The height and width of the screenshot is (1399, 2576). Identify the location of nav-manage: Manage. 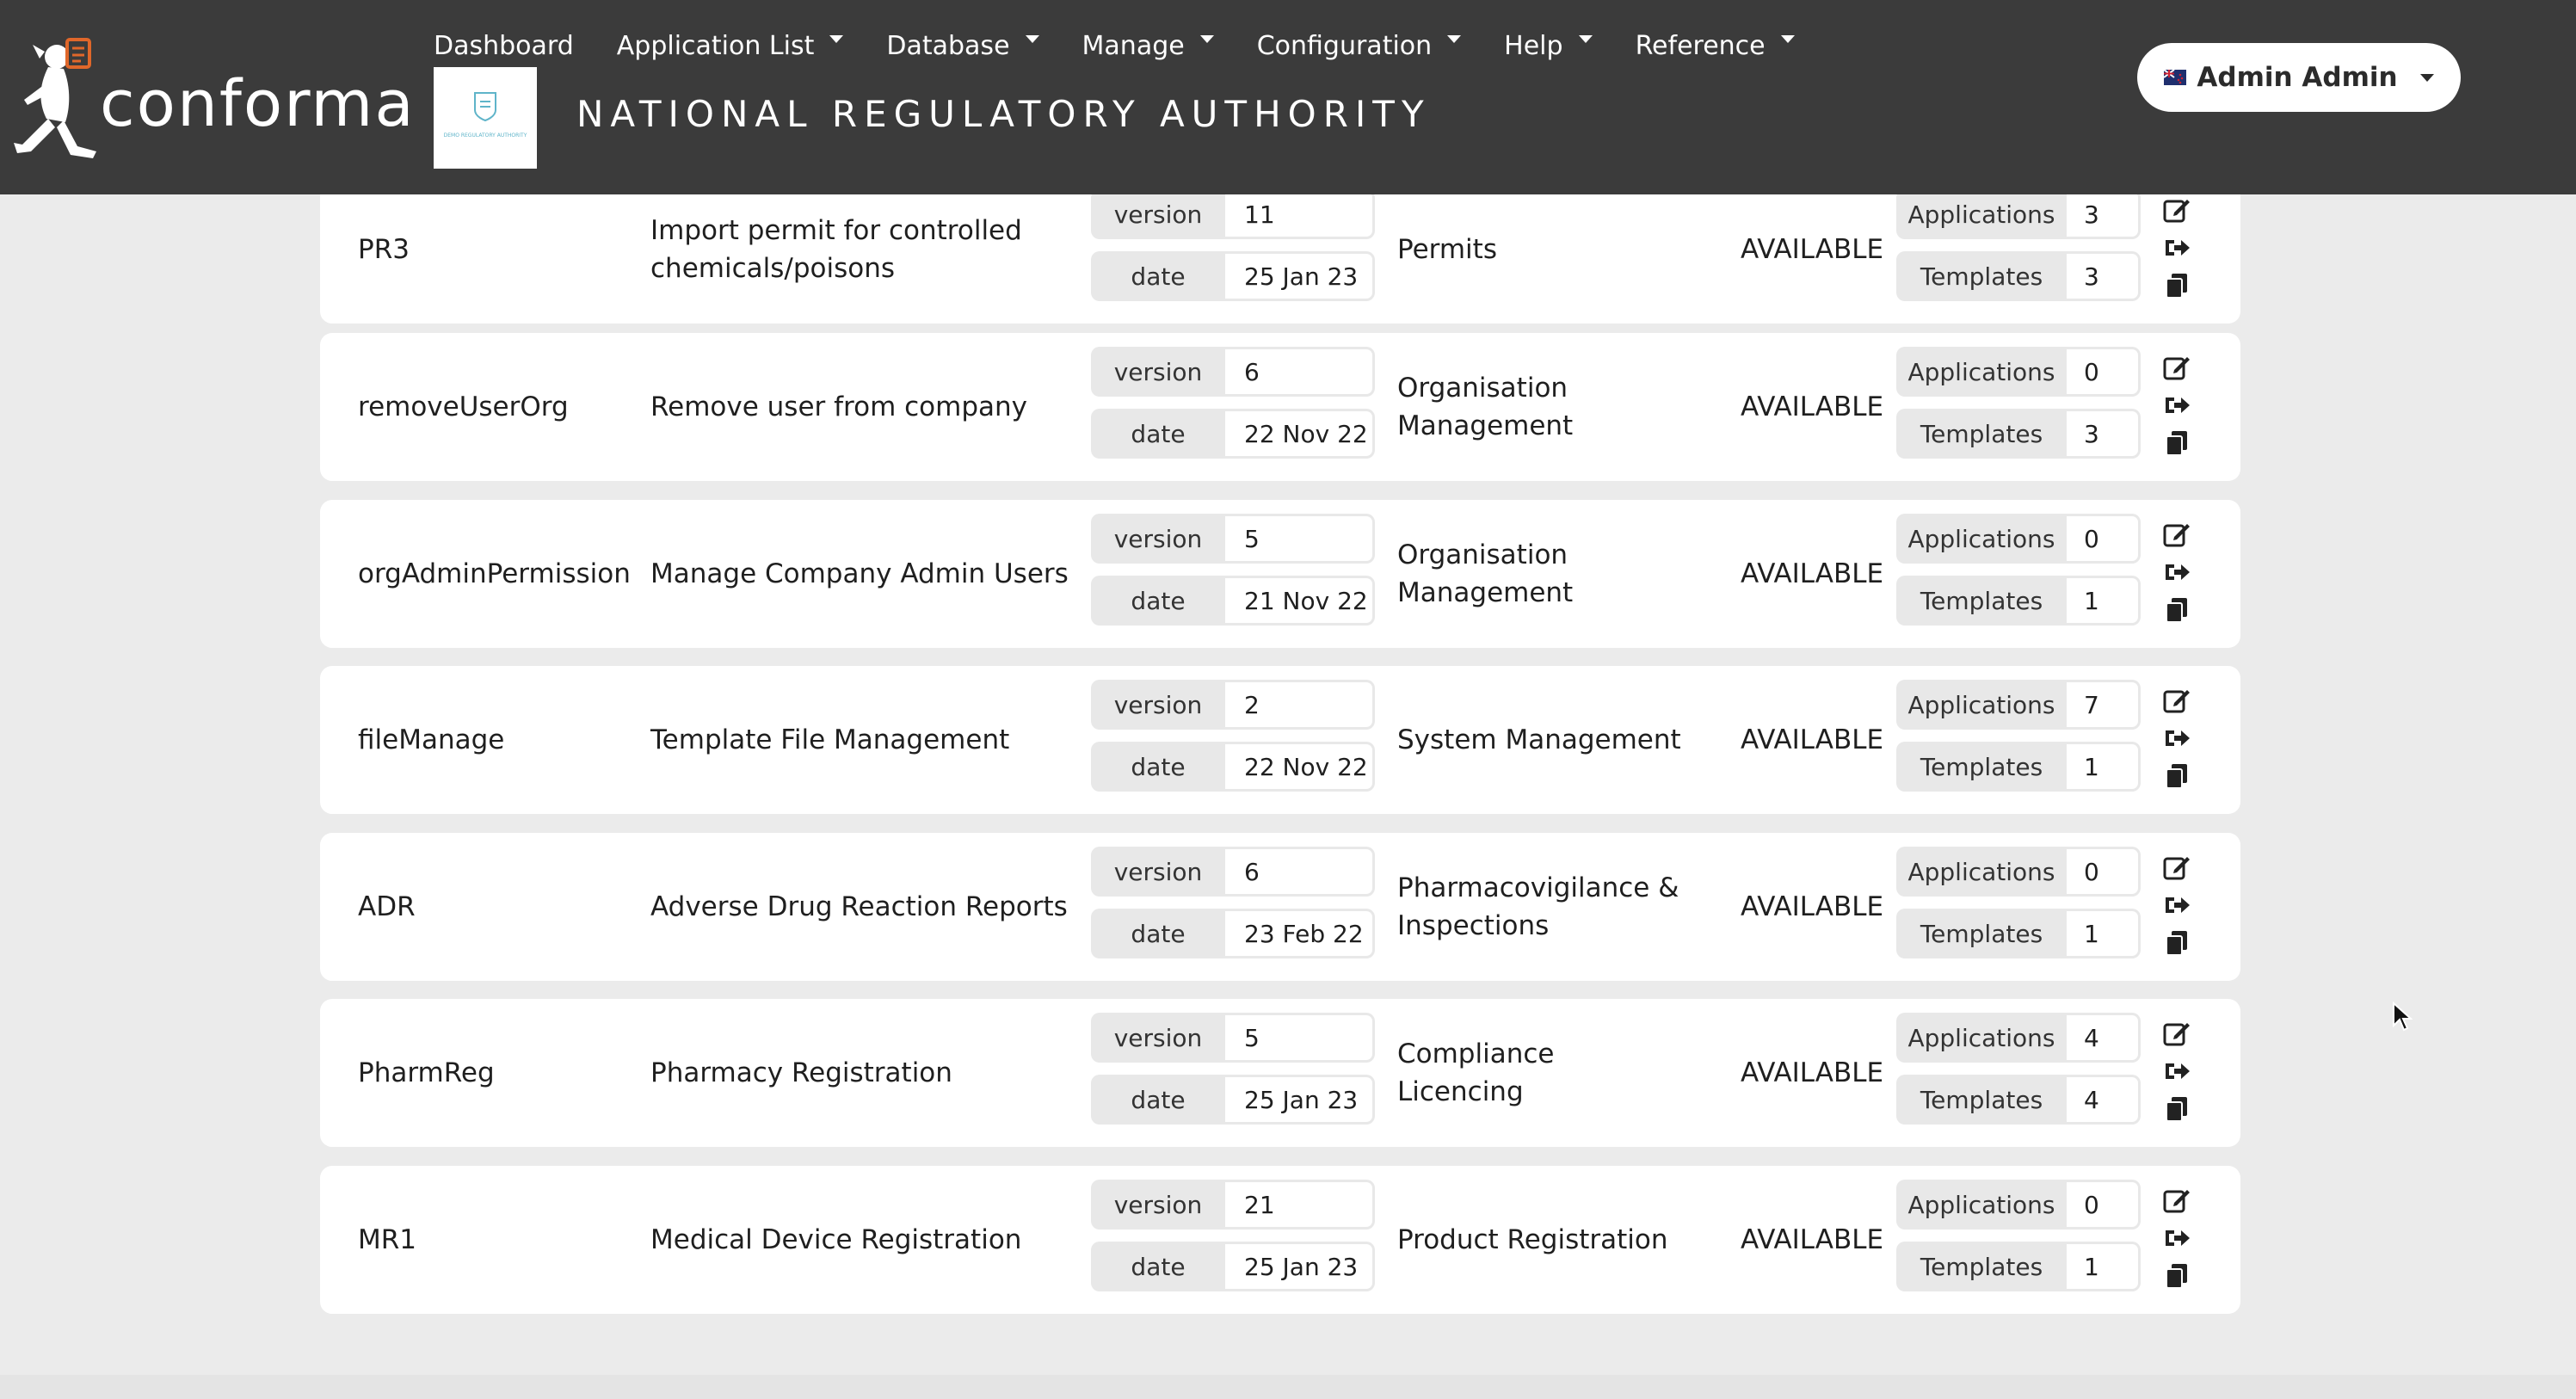
(1148, 46).